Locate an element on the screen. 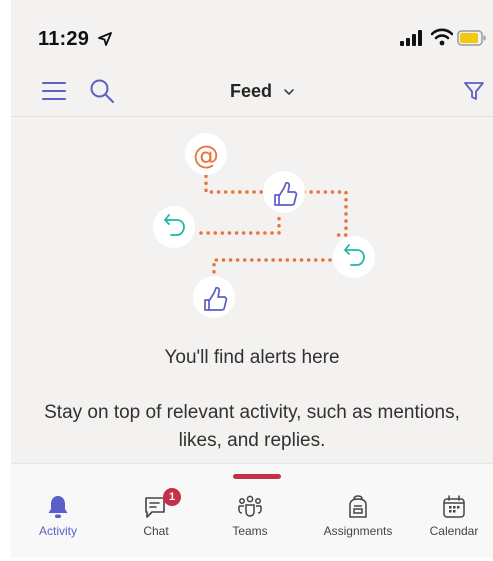  feed-dropdown-title: Feed is located at coordinates (251, 91).